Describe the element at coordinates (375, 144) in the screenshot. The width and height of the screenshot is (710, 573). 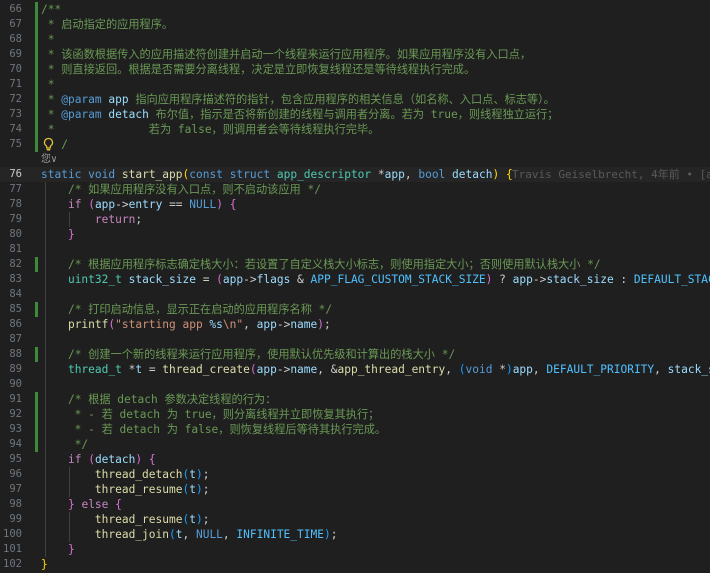
I see `code-text: /` at that location.